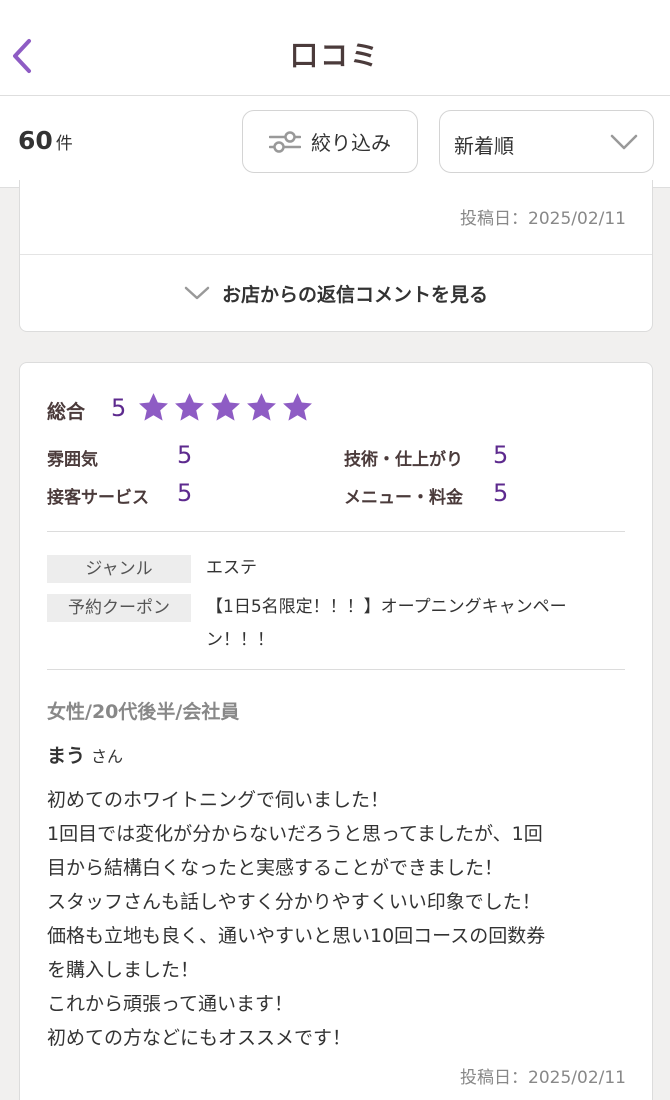  I want to click on shop-reply-label: お店からの返信コメントを見る, so click(354, 294).